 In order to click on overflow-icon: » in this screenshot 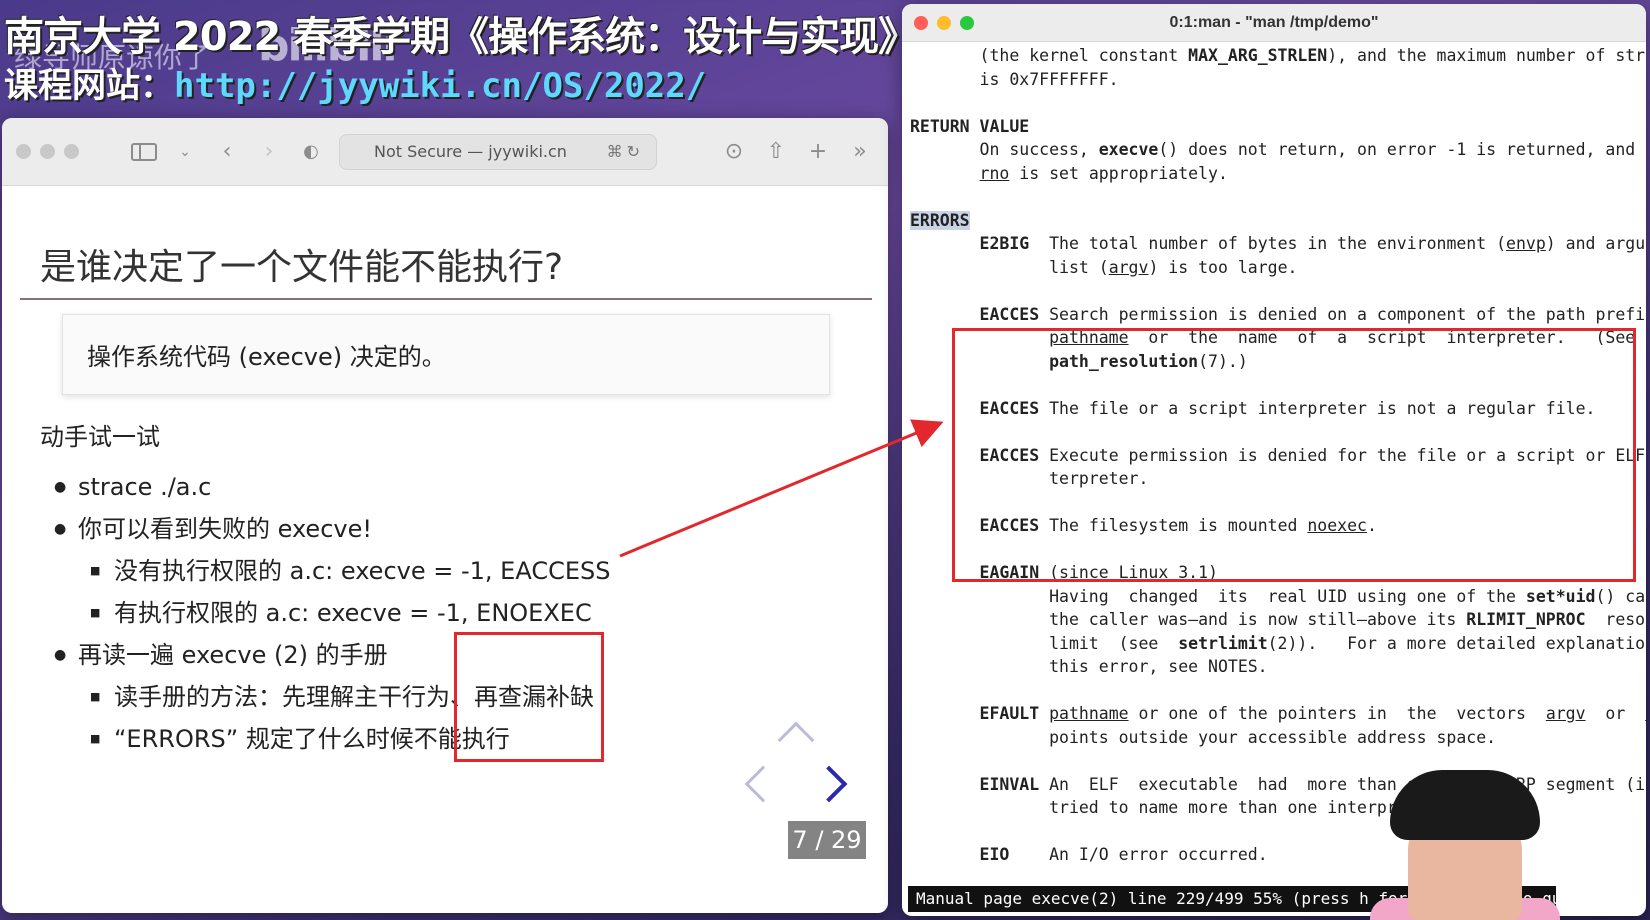, I will do `click(860, 151)`.